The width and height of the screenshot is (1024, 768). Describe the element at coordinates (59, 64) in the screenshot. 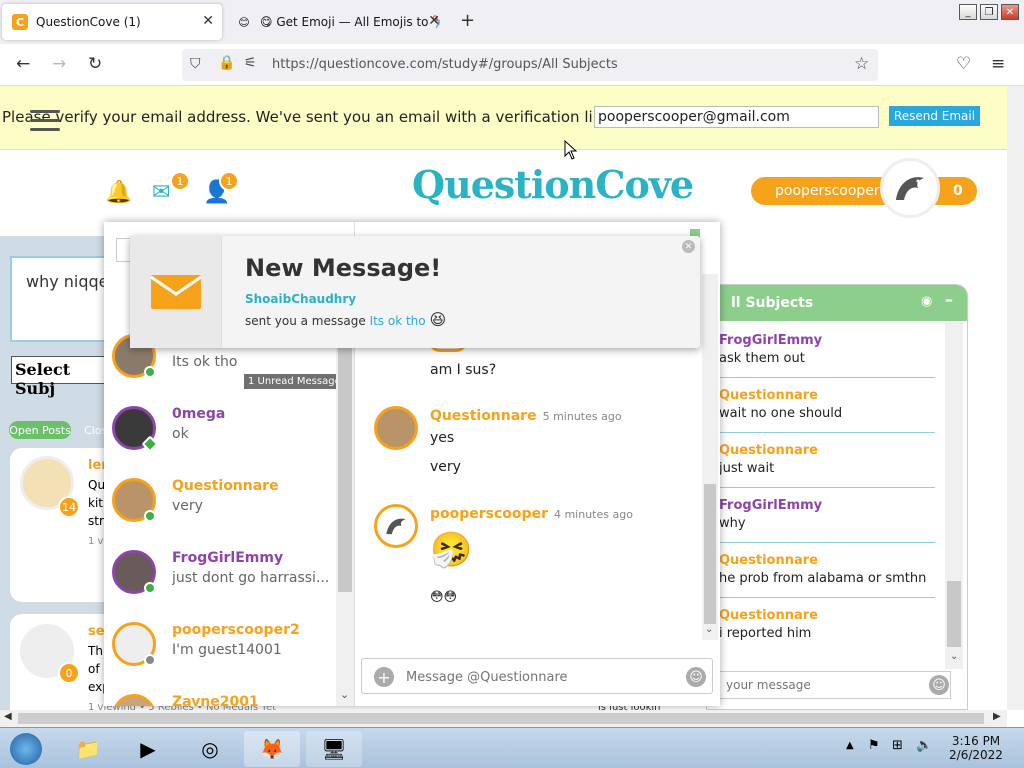

I see `forward-icon: →` at that location.